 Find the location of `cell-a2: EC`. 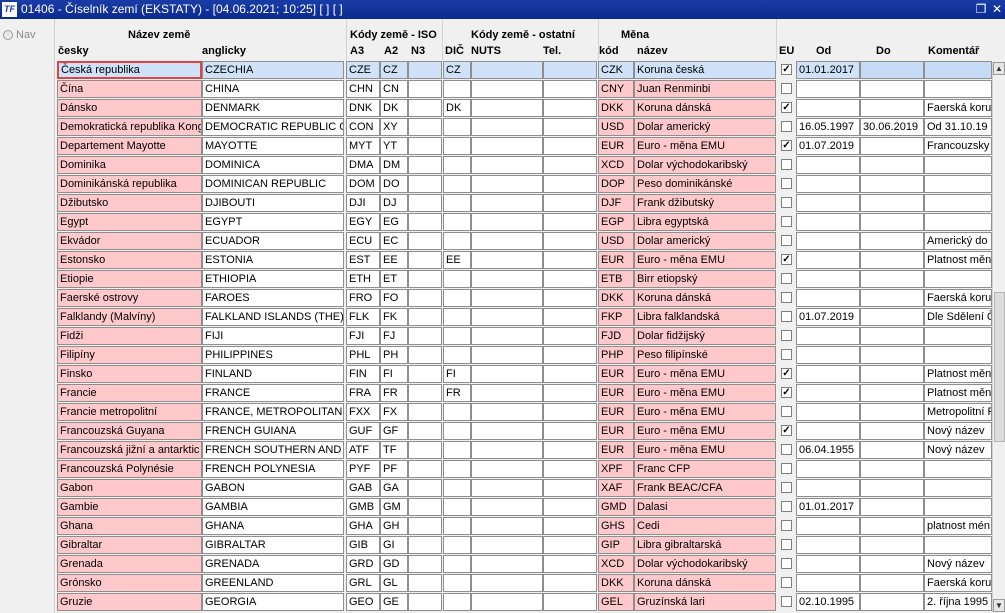

cell-a2: EC is located at coordinates (394, 241).